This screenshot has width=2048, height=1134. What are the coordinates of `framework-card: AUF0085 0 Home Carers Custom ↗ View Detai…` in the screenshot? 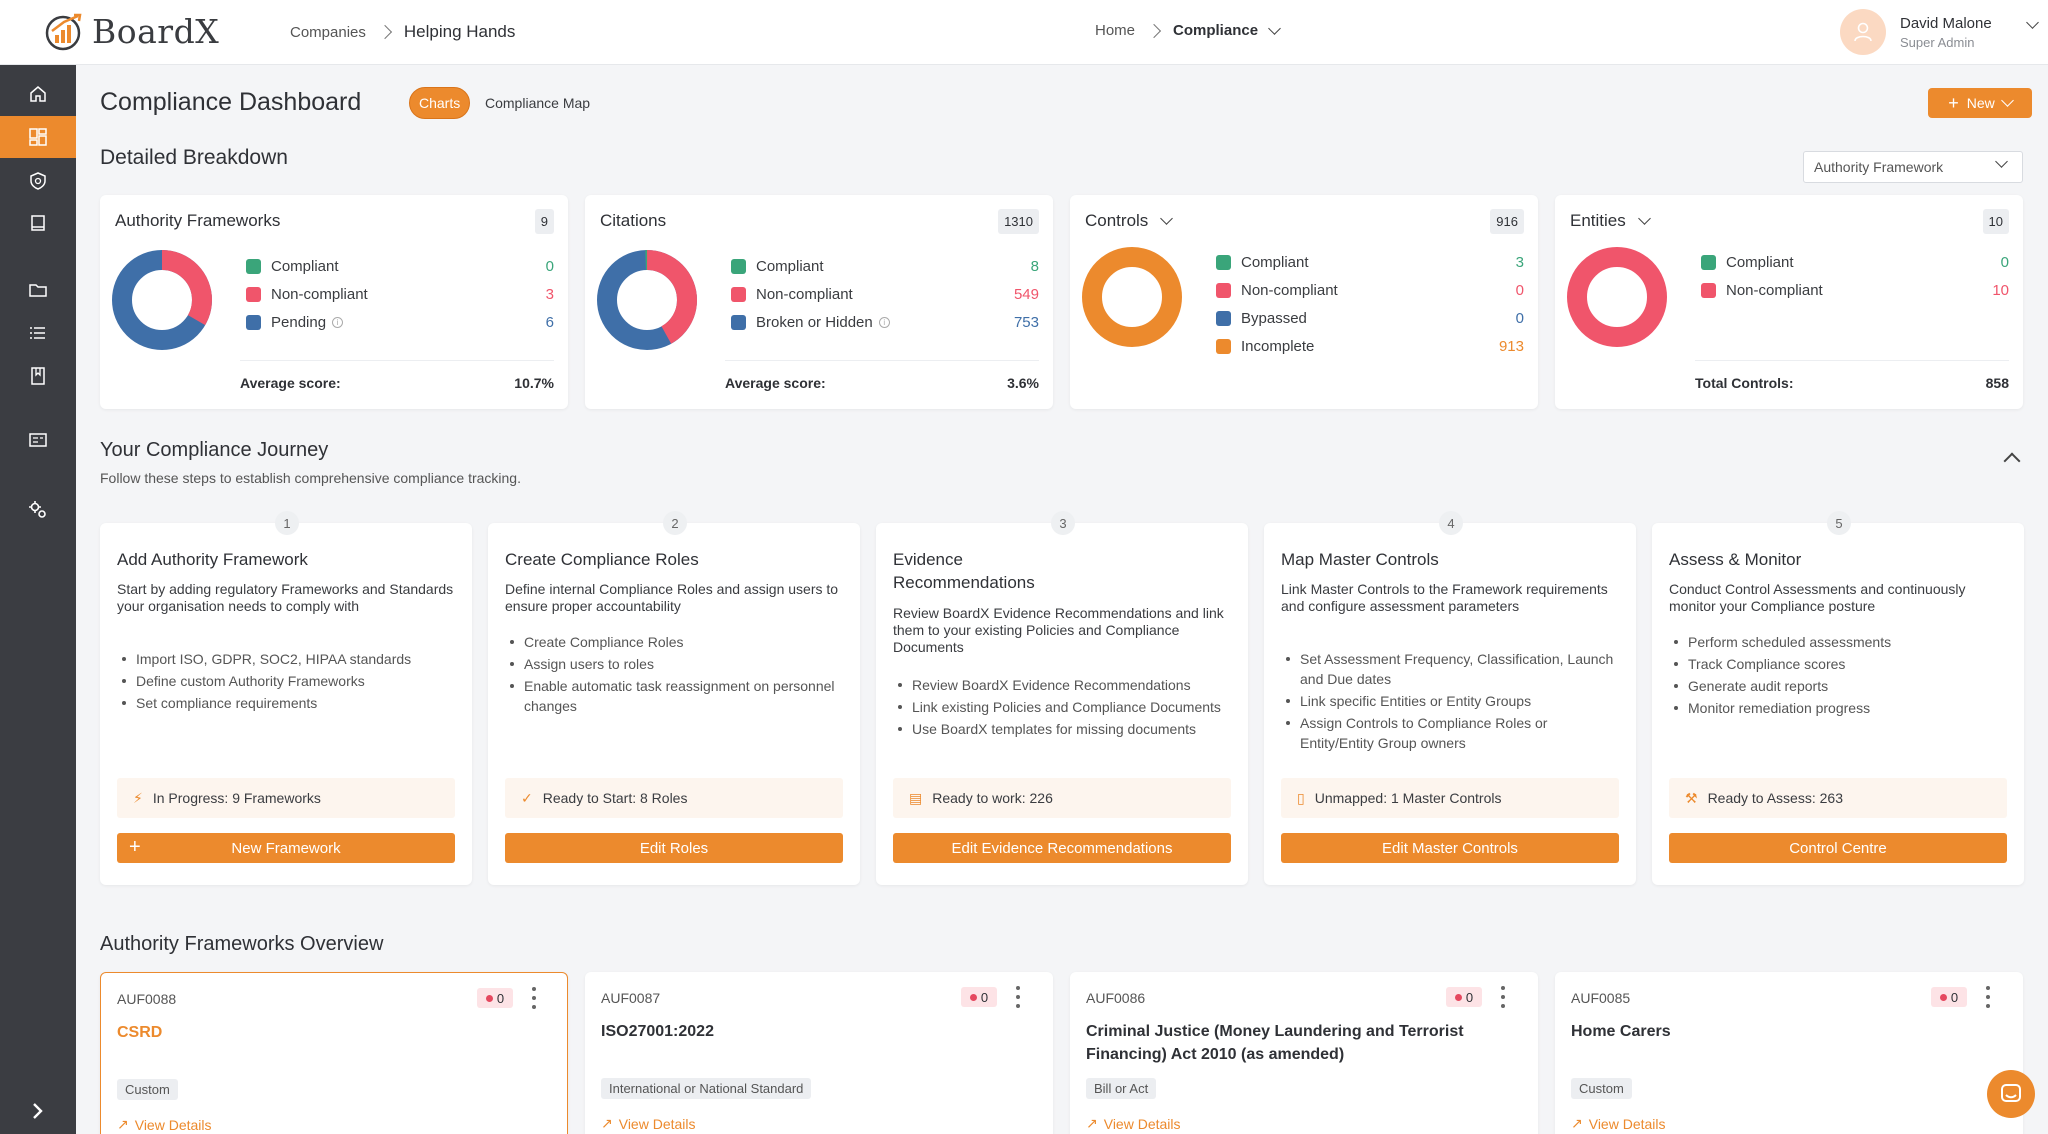 It's located at (1789, 1053).